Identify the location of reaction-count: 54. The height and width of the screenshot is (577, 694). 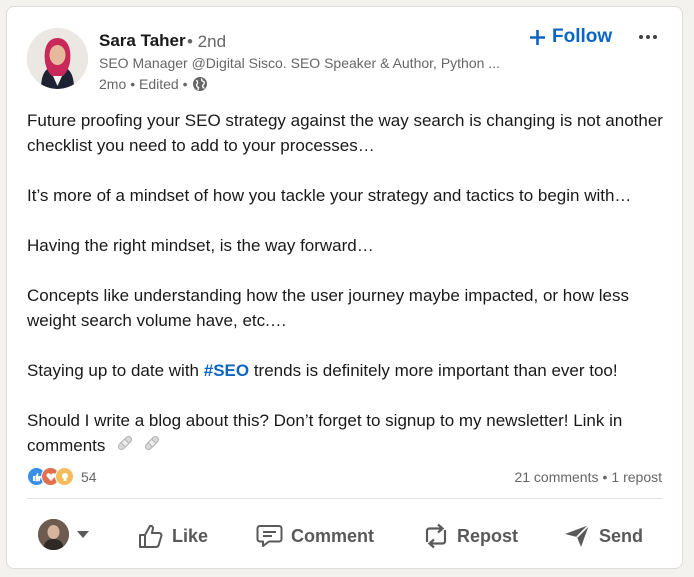
(89, 476).